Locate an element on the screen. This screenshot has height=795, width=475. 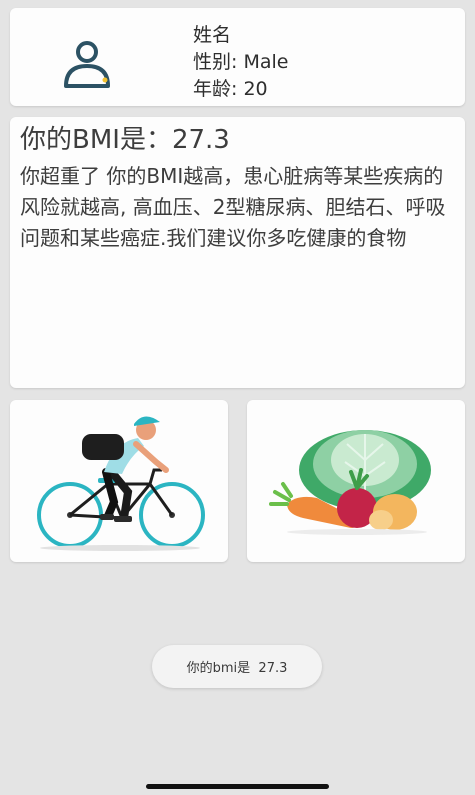
toast-message: 你的bmi是 27.3 is located at coordinates (237, 666).